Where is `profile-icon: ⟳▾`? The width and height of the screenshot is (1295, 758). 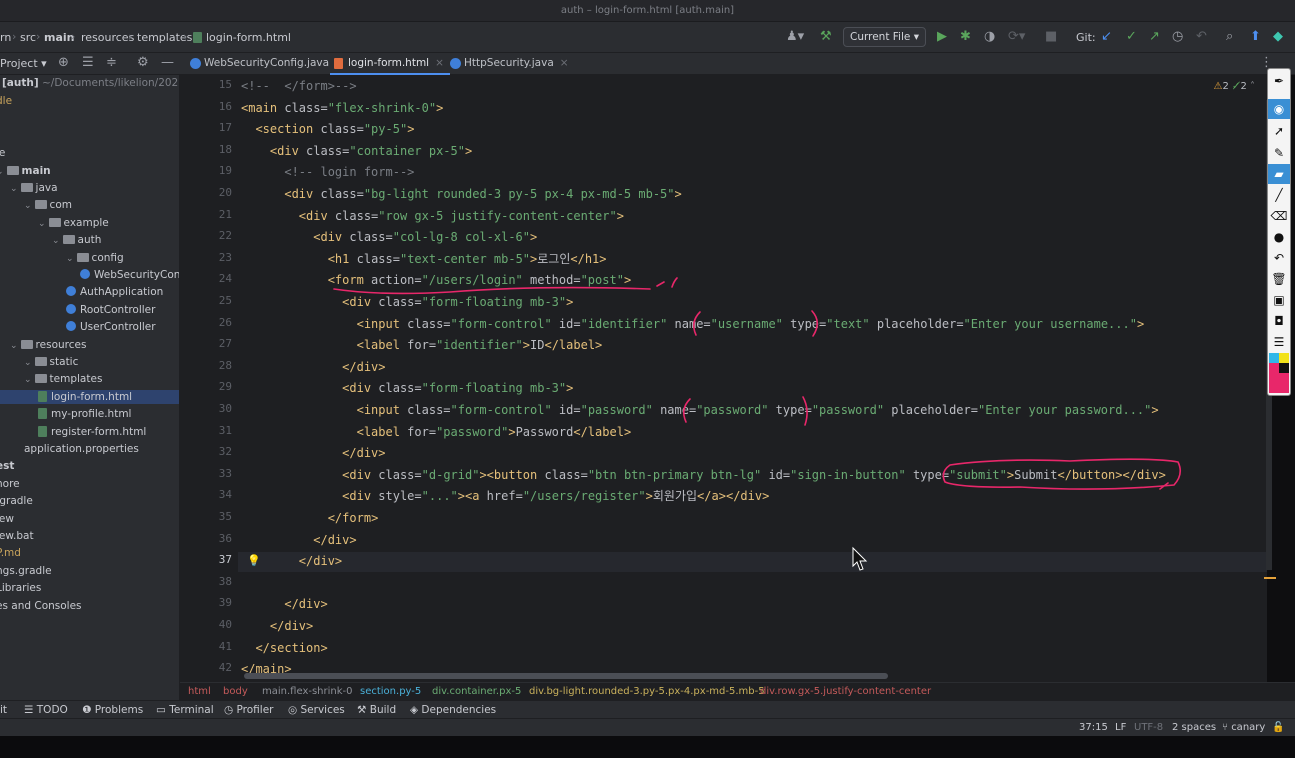
profile-icon: ⟳▾ is located at coordinates (1016, 37).